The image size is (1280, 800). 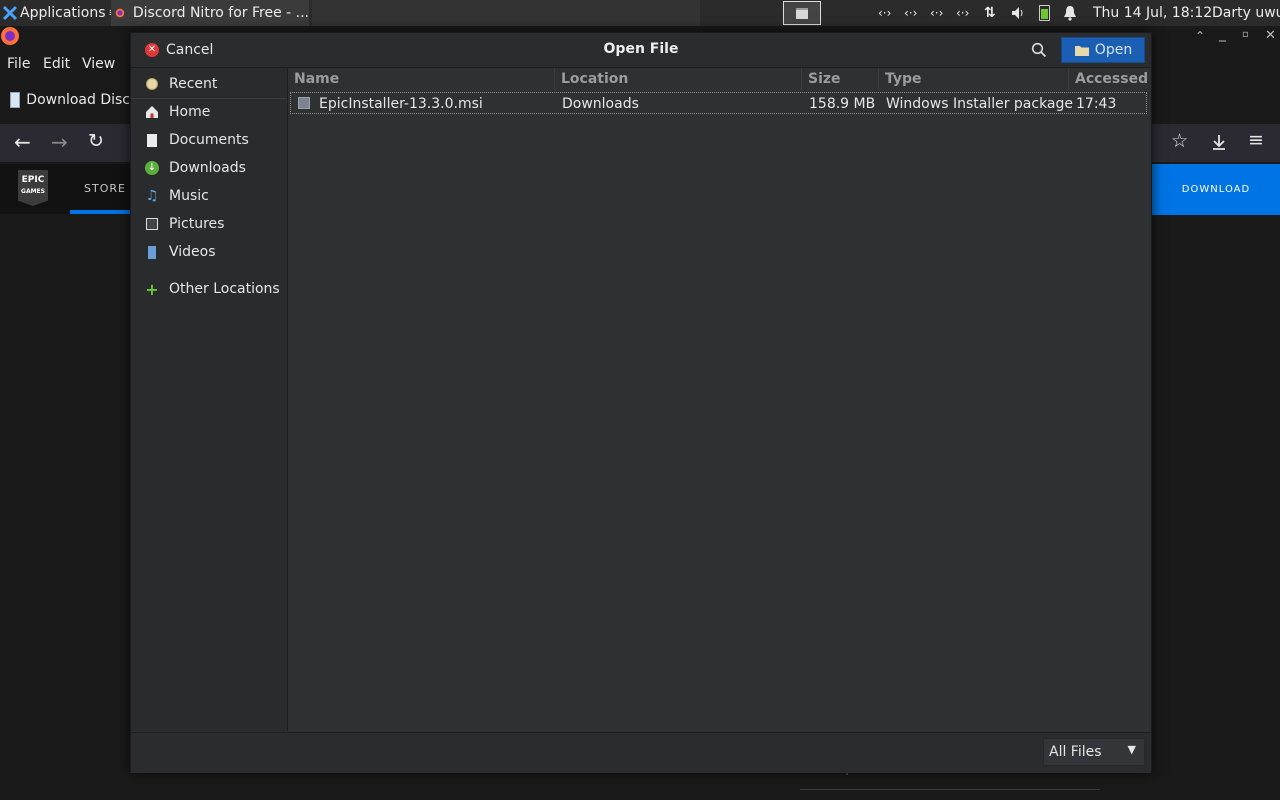 I want to click on column-header-type: Type, so click(x=974, y=79).